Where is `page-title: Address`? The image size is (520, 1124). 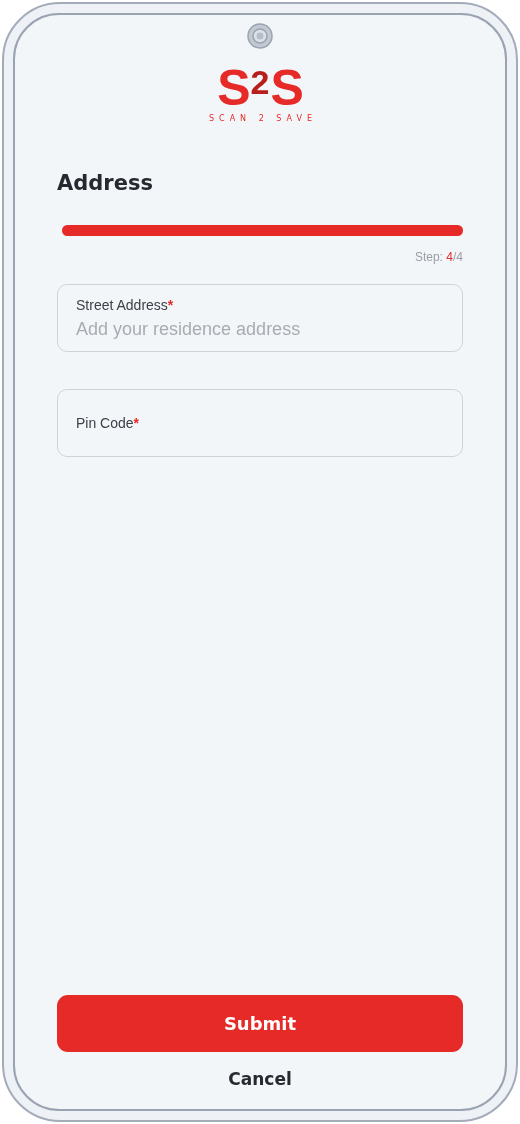
page-title: Address is located at coordinates (105, 183).